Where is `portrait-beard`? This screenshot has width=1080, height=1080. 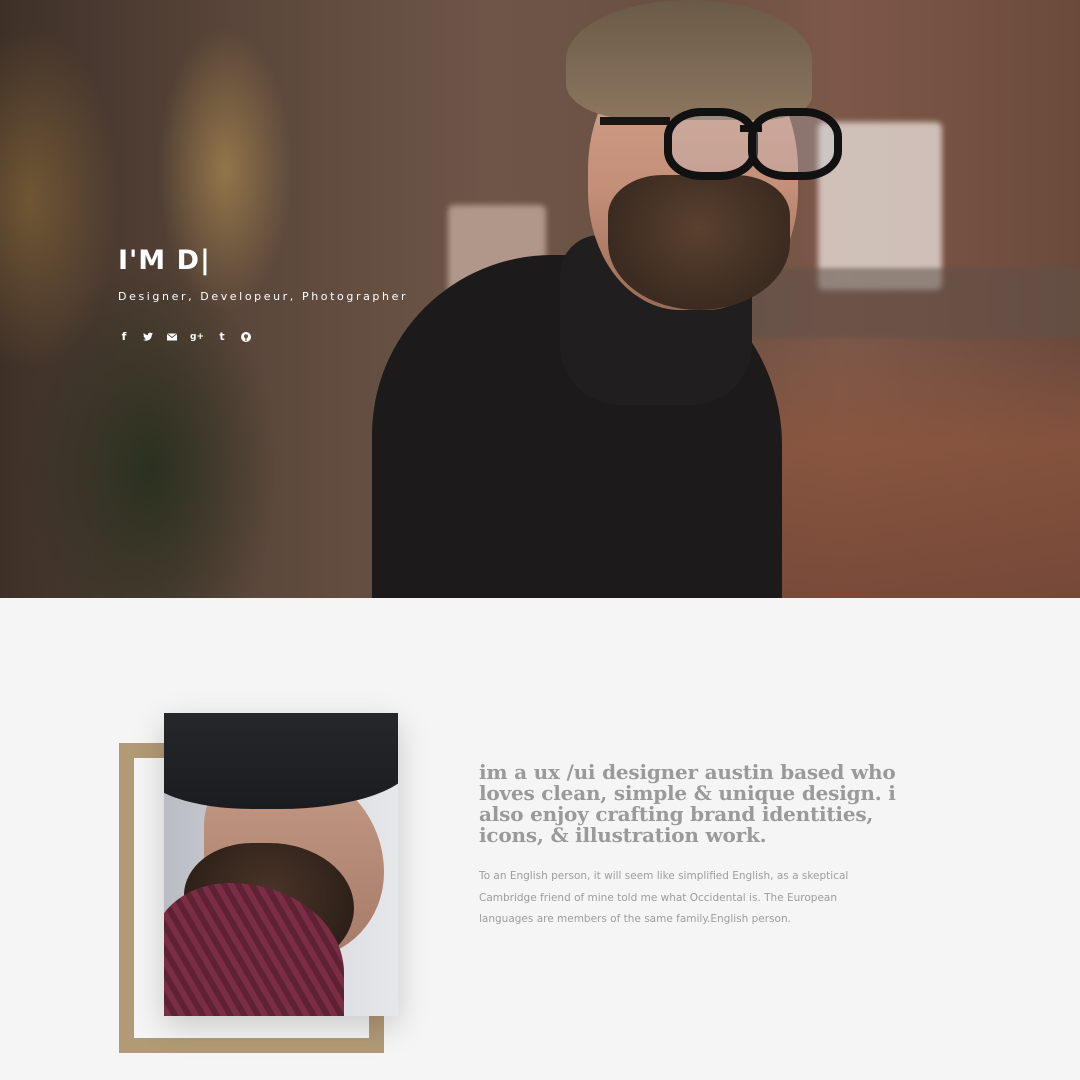
portrait-beard is located at coordinates (699, 242).